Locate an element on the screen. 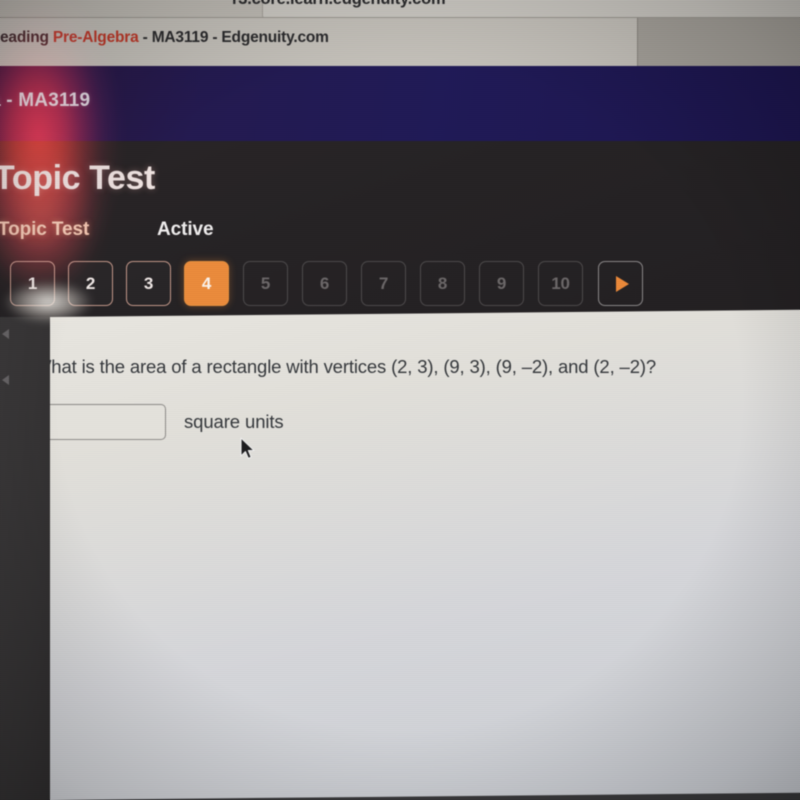 This screenshot has height=800, width=800. question-pager: 1 2 3 4 5 6 7 8 9 10 is located at coordinates (400, 286).